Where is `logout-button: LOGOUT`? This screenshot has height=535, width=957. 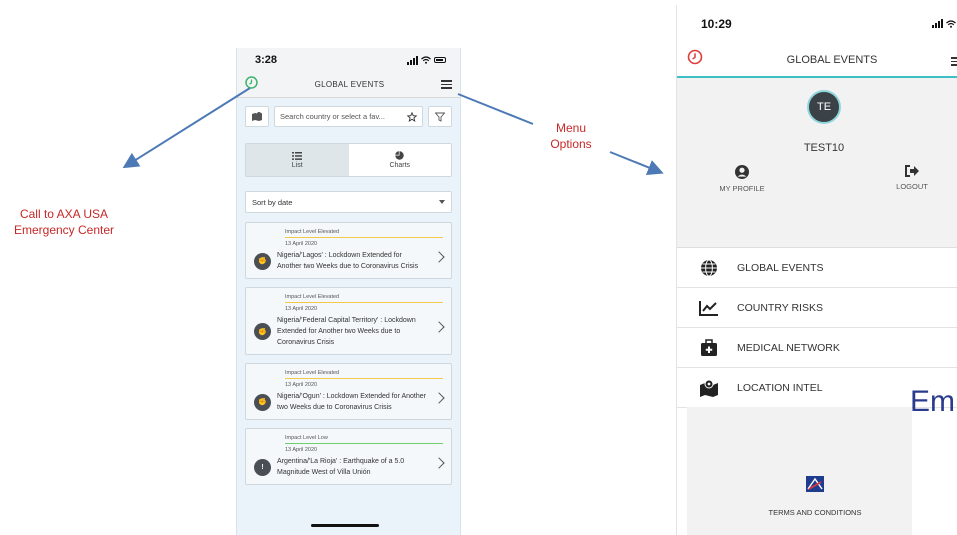 logout-button: LOGOUT is located at coordinates (912, 177).